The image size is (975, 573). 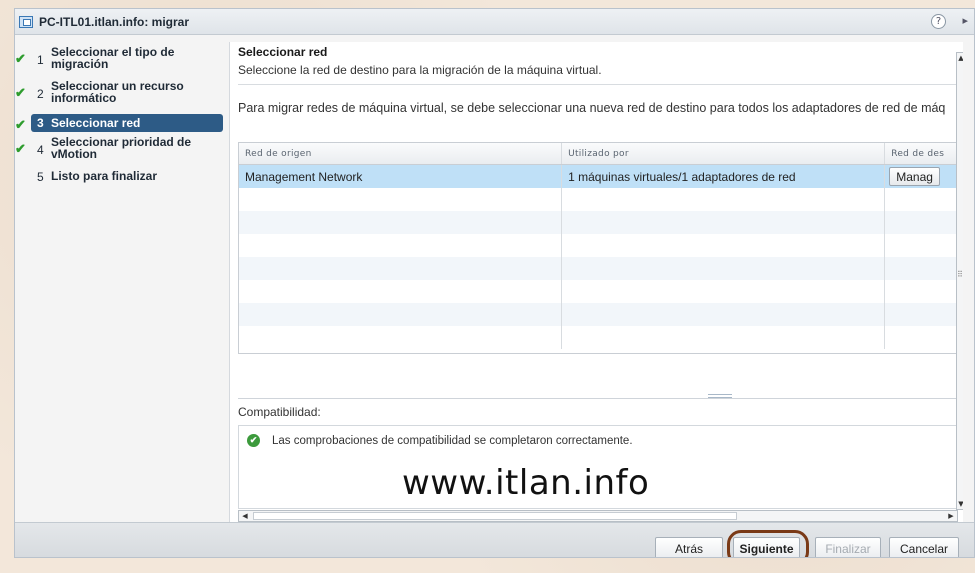 I want to click on wizard-footer: Atrás Siguiente Finalizar Cancelar, so click(x=494, y=539).